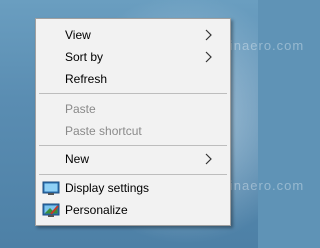 The width and height of the screenshot is (320, 248). Describe the element at coordinates (133, 210) in the screenshot. I see `menu-item-personalize: Personalize` at that location.